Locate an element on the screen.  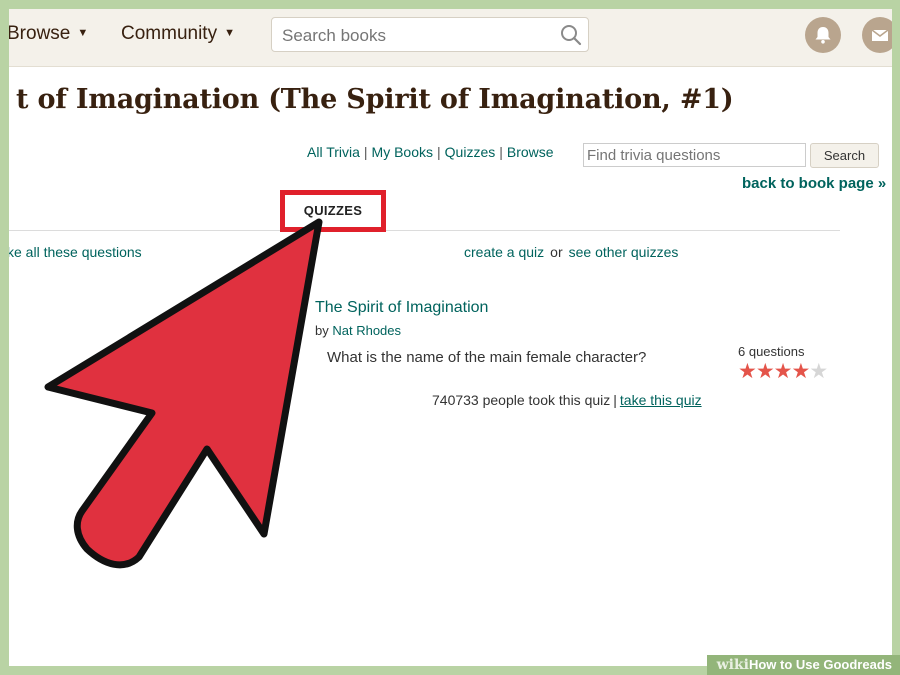
watermark-how: How is located at coordinates (762, 664).